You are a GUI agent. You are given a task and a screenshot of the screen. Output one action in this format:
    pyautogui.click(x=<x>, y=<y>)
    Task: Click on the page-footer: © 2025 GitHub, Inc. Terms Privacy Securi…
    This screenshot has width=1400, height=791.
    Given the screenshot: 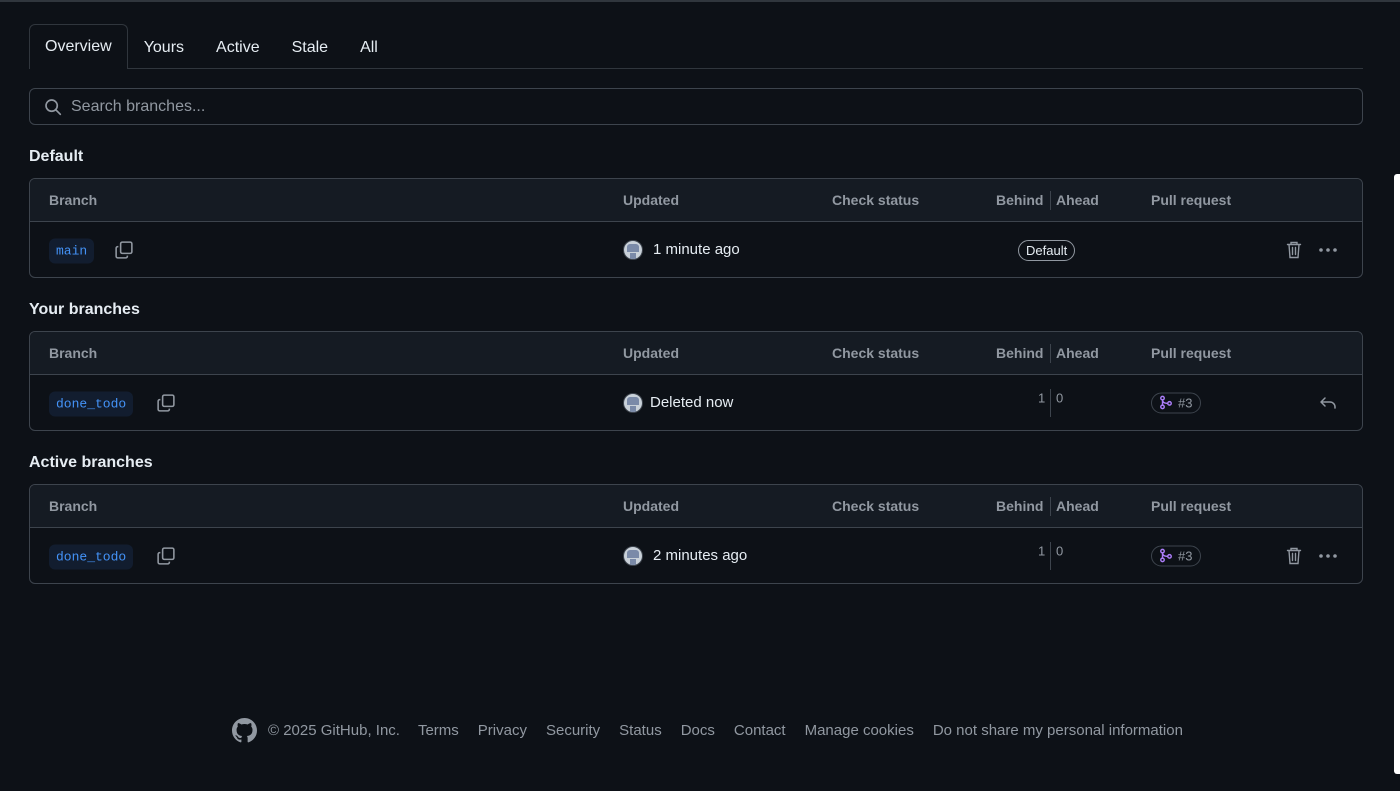 What is the action you would take?
    pyautogui.click(x=717, y=730)
    